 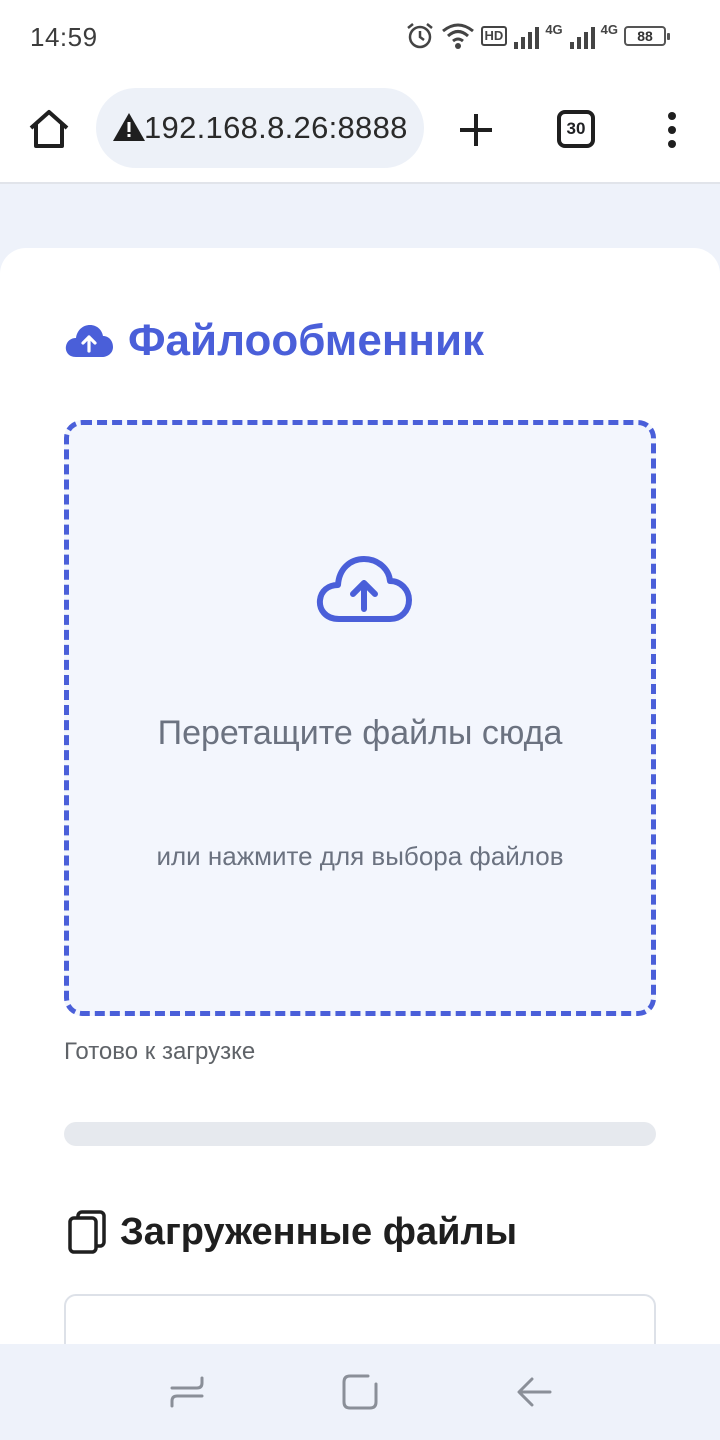 I want to click on status-icons: HD 4G 4G 88, so click(x=537, y=36).